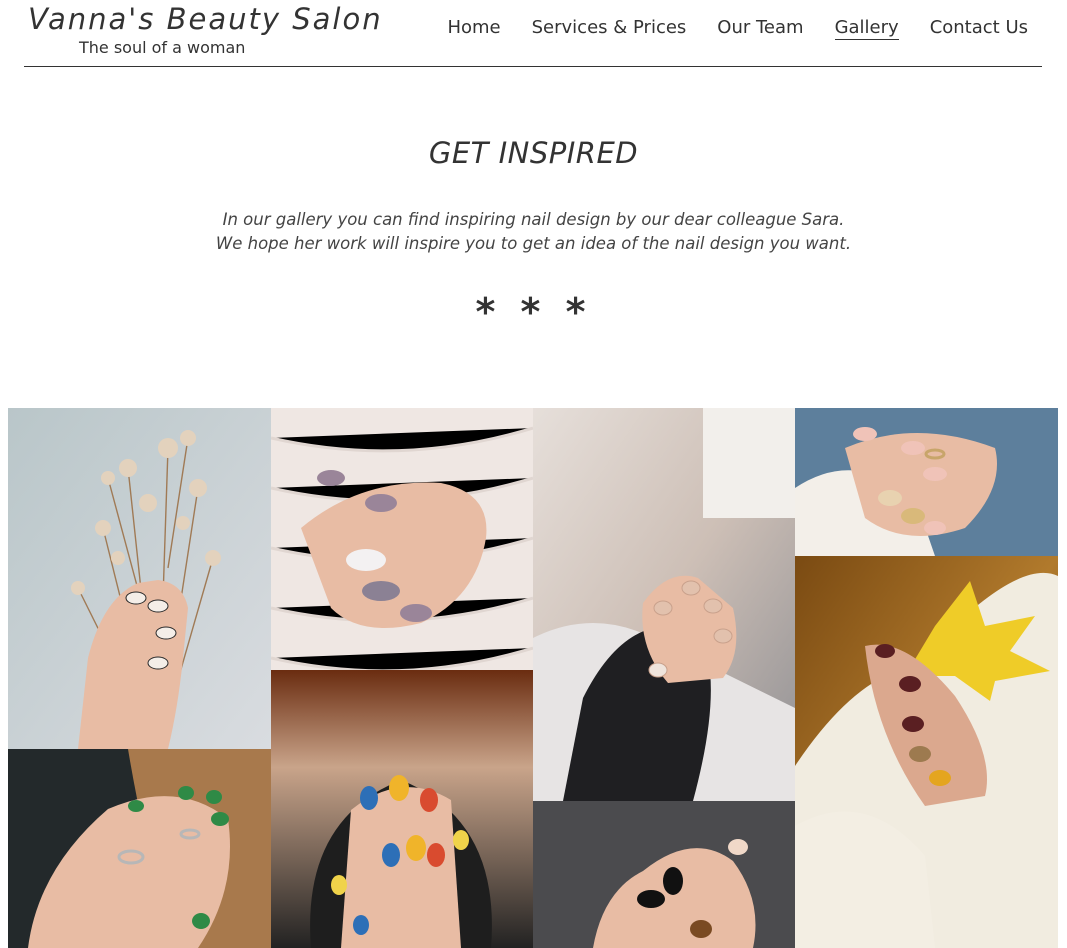 This screenshot has height=948, width=1067. What do you see at coordinates (609, 28) in the screenshot?
I see `nav-services-prices: Services & Prices` at bounding box center [609, 28].